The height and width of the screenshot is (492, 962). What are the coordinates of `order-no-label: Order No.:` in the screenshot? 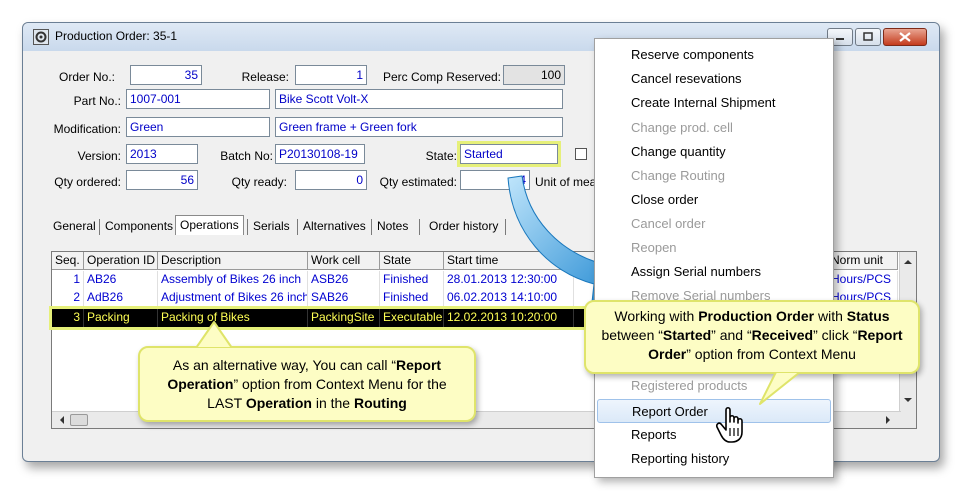 It's located at (86, 77).